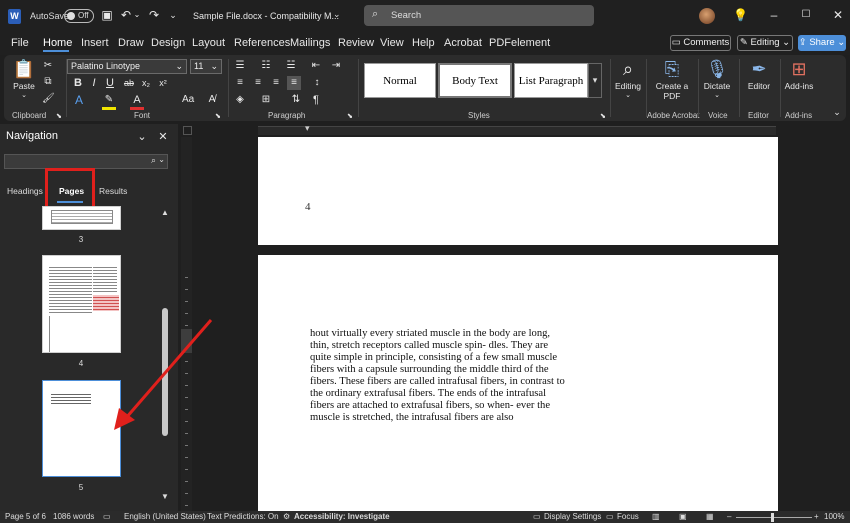 The width and height of the screenshot is (850, 523). Describe the element at coordinates (572, 516) in the screenshot. I see `display-settings-button: Display Settings` at that location.